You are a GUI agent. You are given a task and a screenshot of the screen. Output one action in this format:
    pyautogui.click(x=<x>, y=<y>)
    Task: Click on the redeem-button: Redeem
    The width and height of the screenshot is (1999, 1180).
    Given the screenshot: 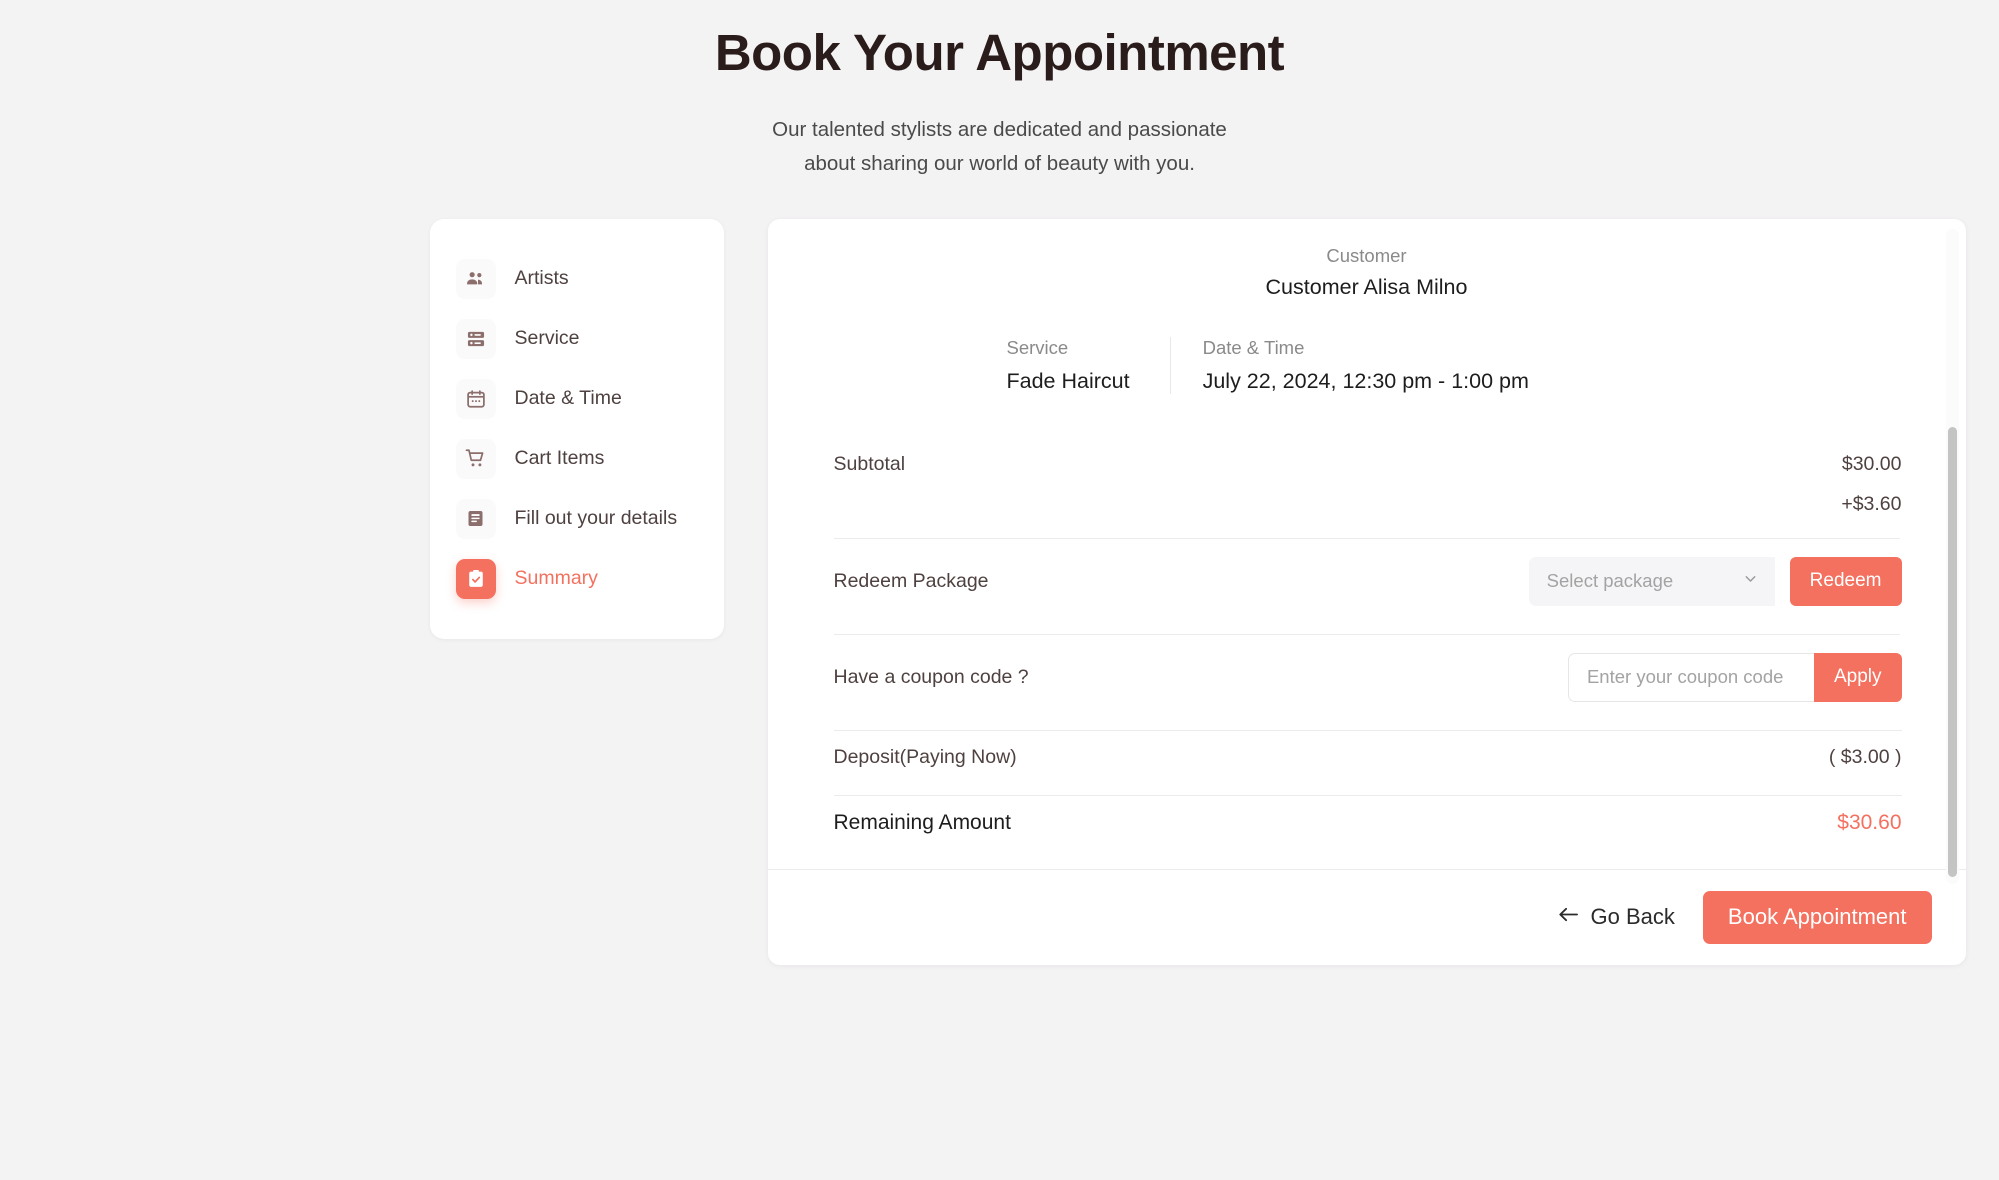 What is the action you would take?
    pyautogui.click(x=1845, y=581)
    